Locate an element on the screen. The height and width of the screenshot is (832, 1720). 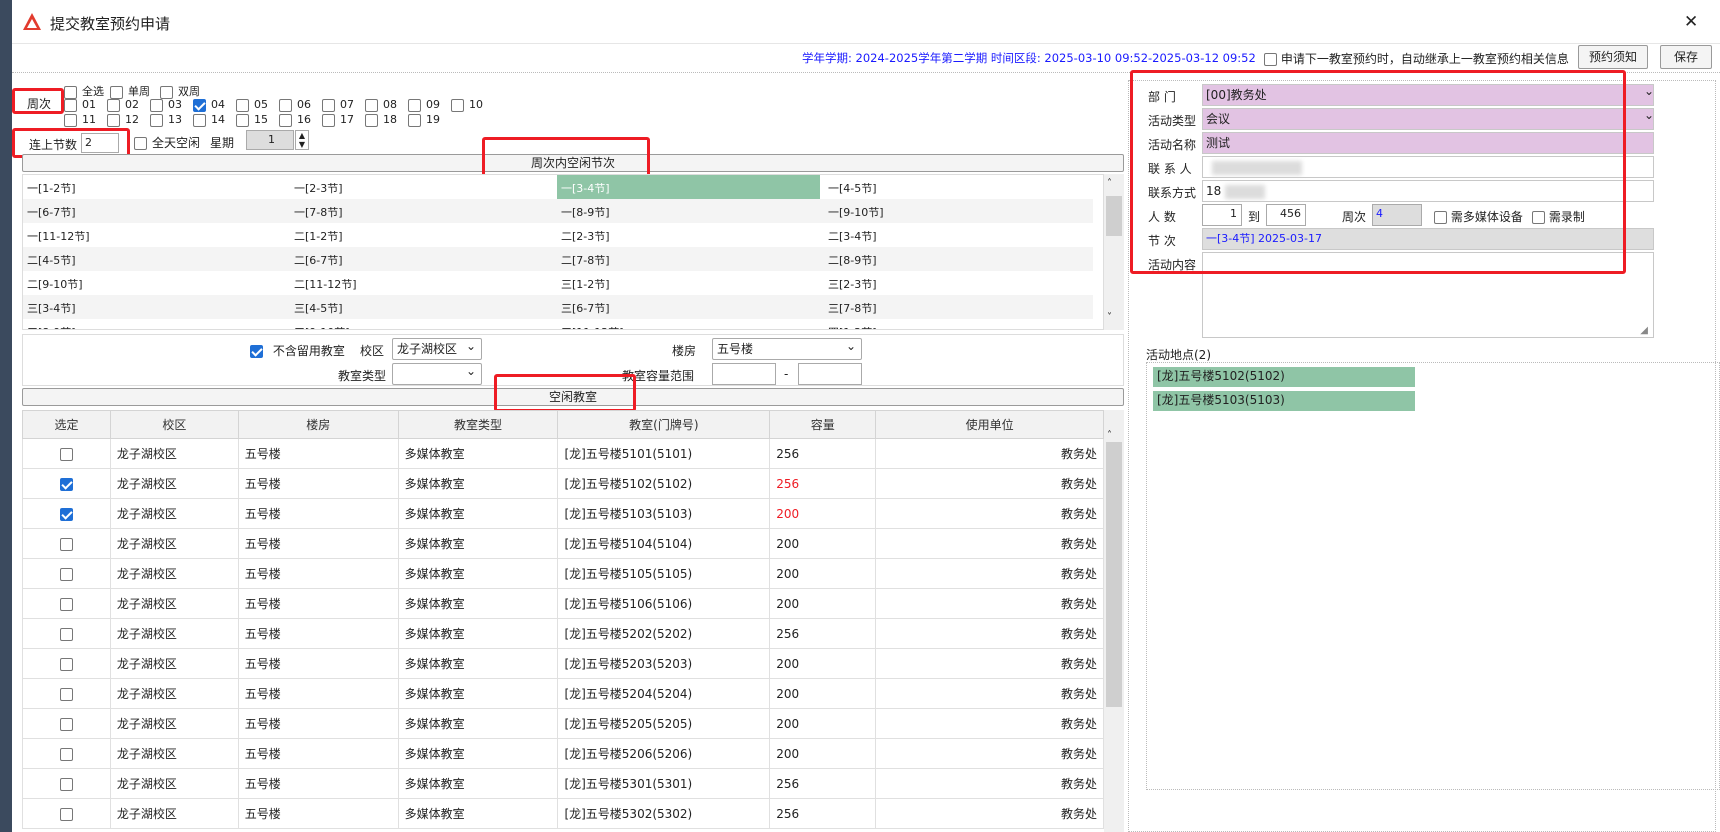
slot-cell: 一[6-7节] is located at coordinates (51, 212).